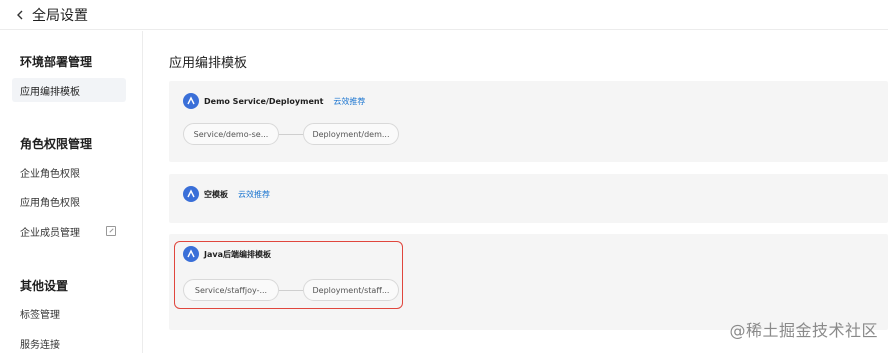  Describe the element at coordinates (60, 15) in the screenshot. I see `page-title: 全局设置` at that location.